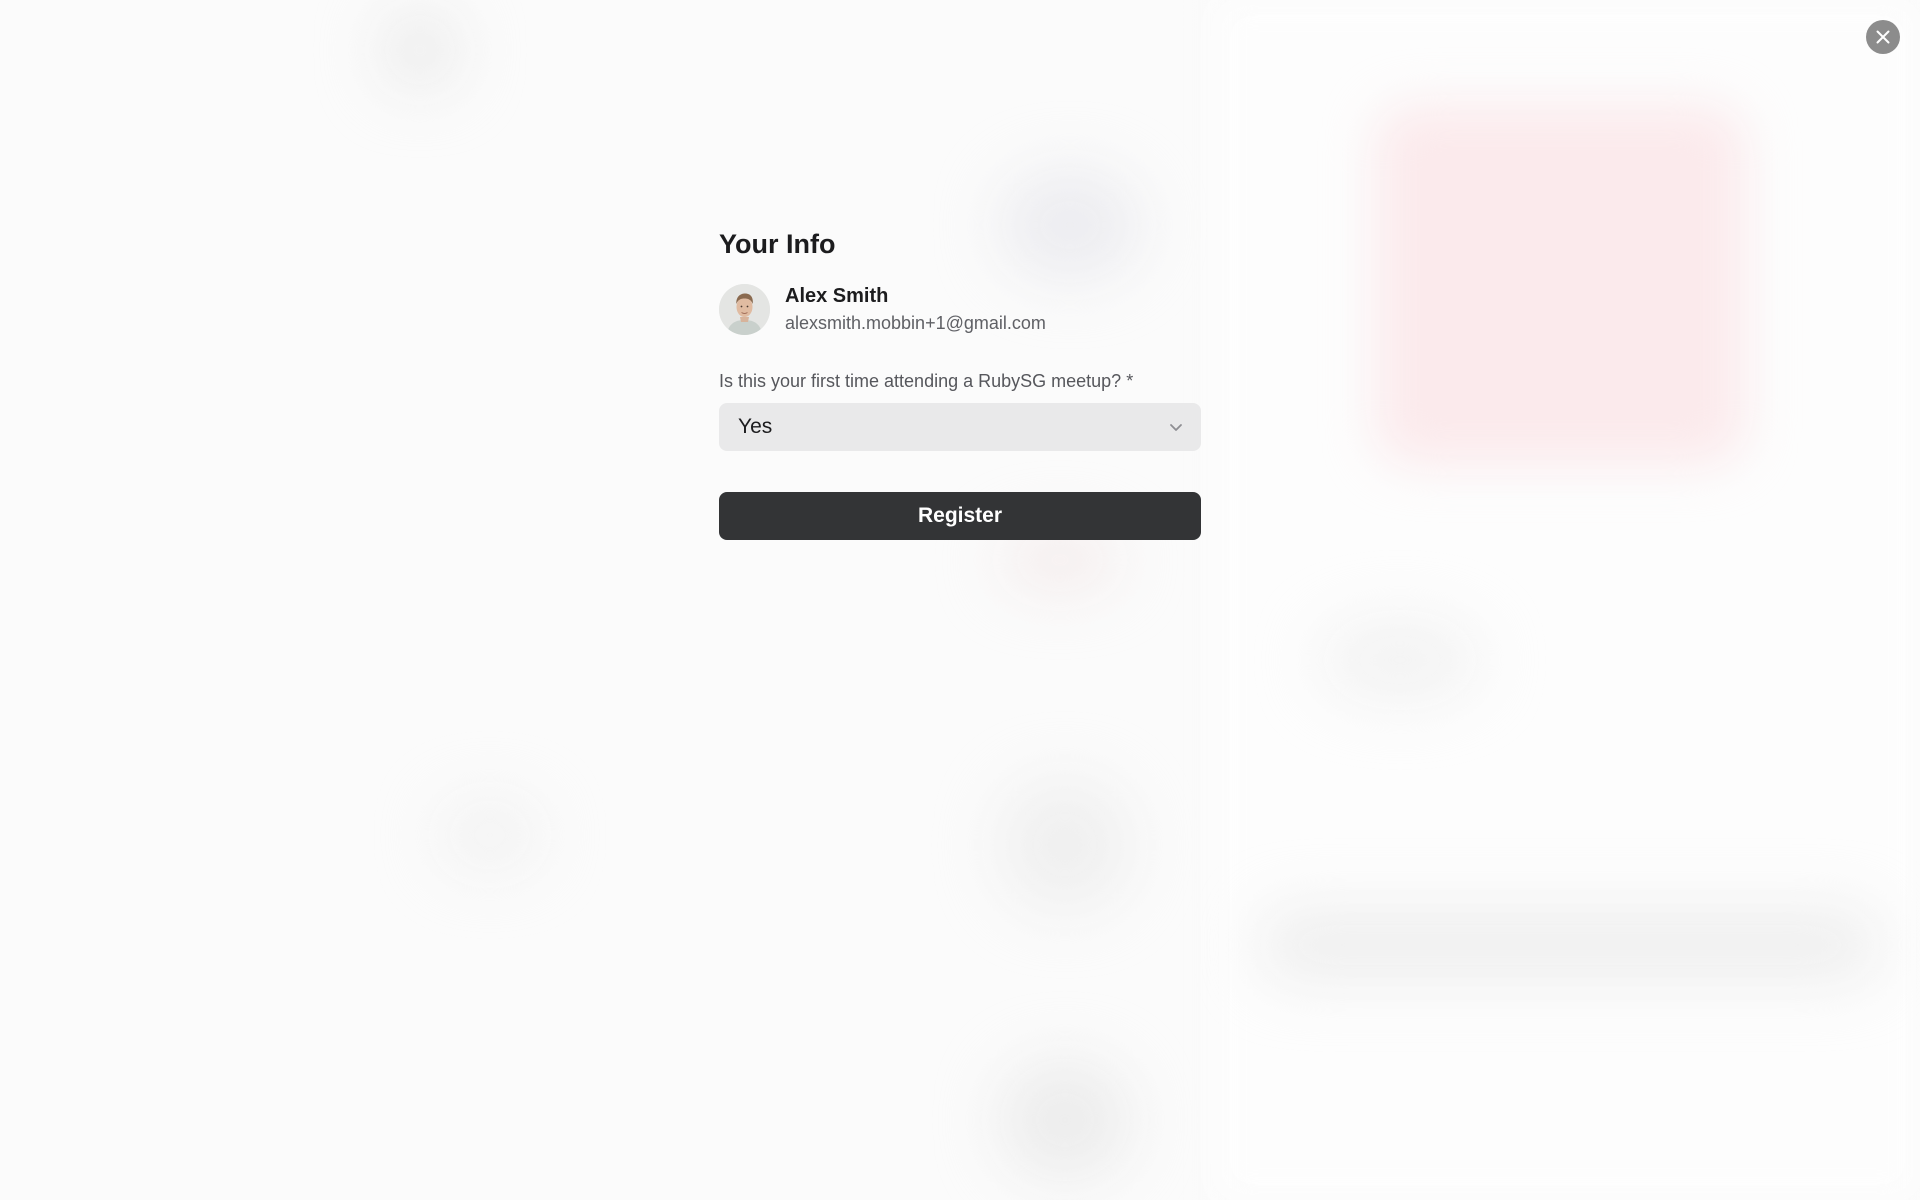  I want to click on user-email: alexsmith.mobbin+1@gmail.com, so click(915, 322).